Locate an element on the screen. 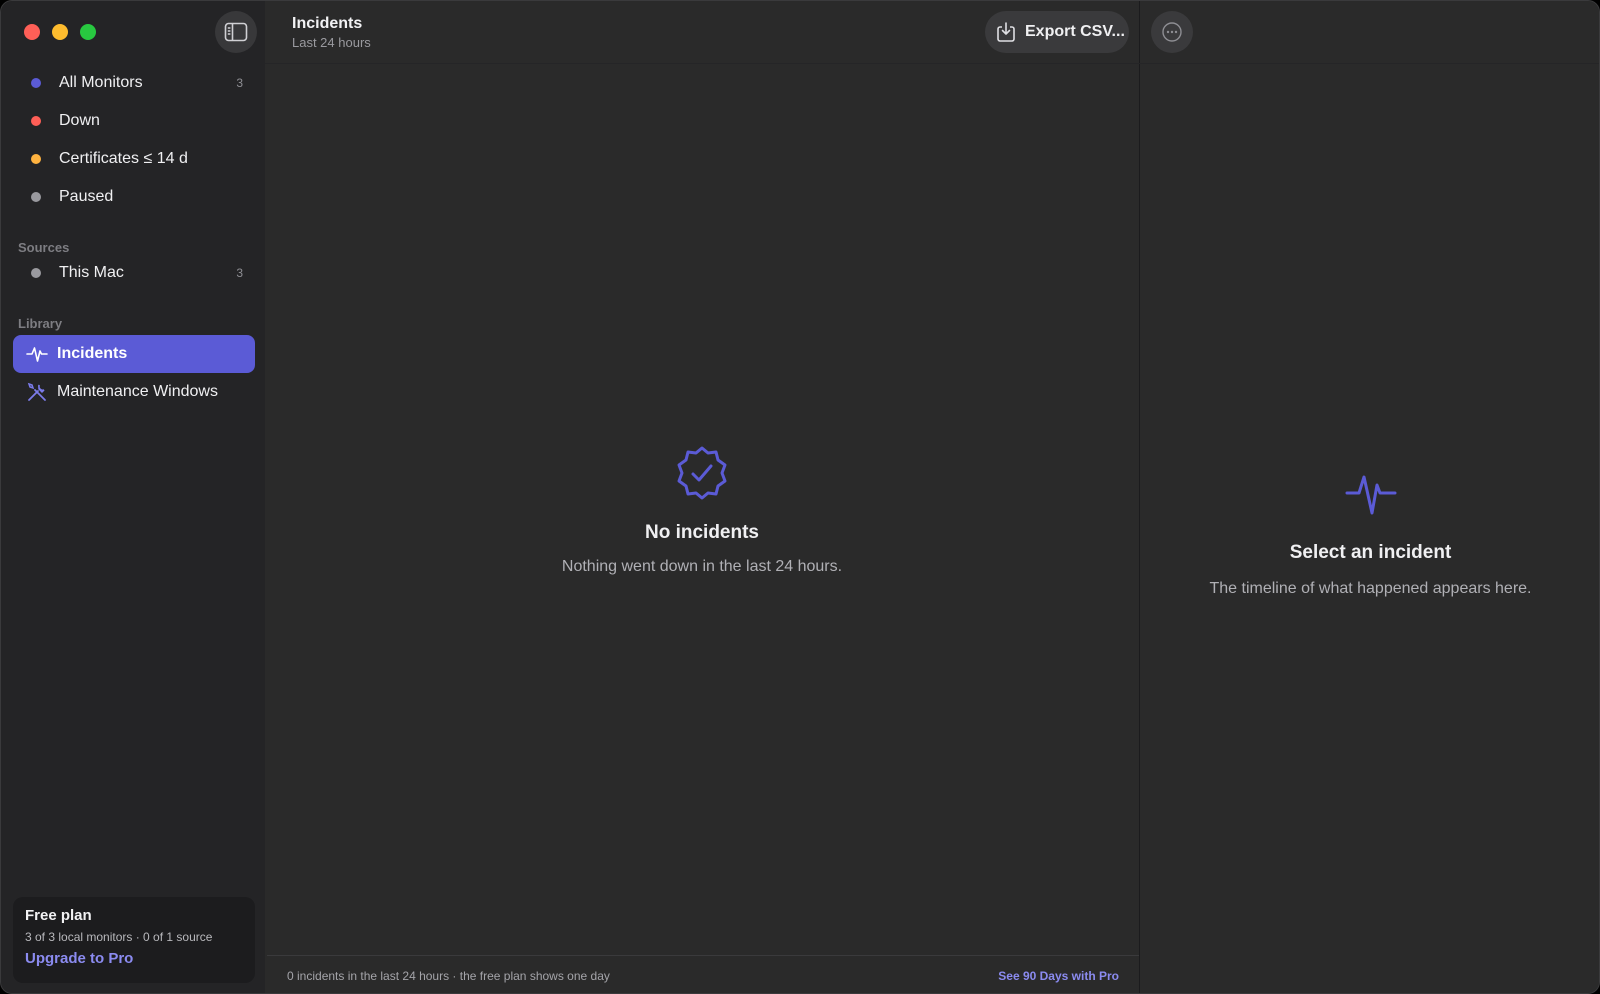  ellipsis-icon is located at coordinates (1172, 32).